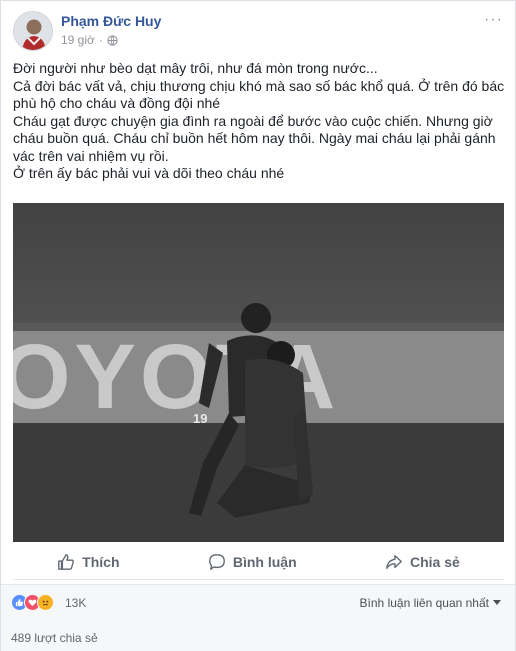 The height and width of the screenshot is (651, 516). I want to click on reaction-icons, so click(32, 602).